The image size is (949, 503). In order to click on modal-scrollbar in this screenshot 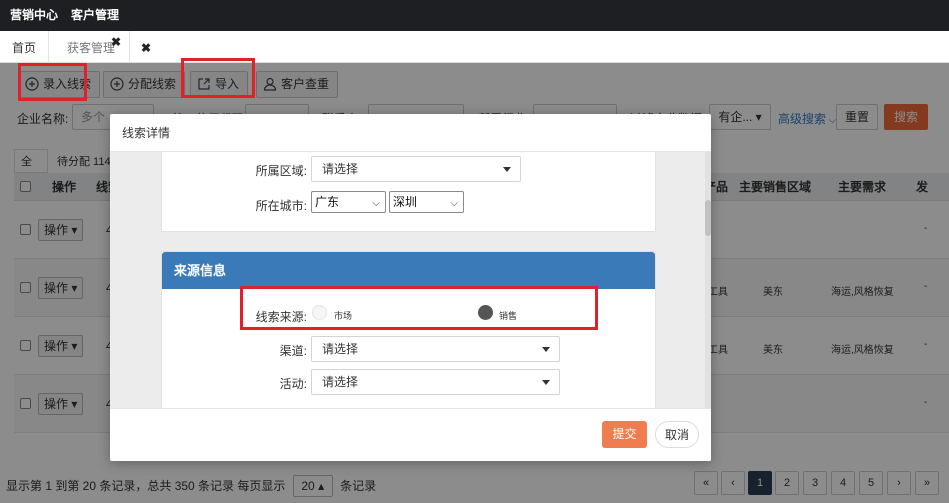, I will do `click(708, 280)`.